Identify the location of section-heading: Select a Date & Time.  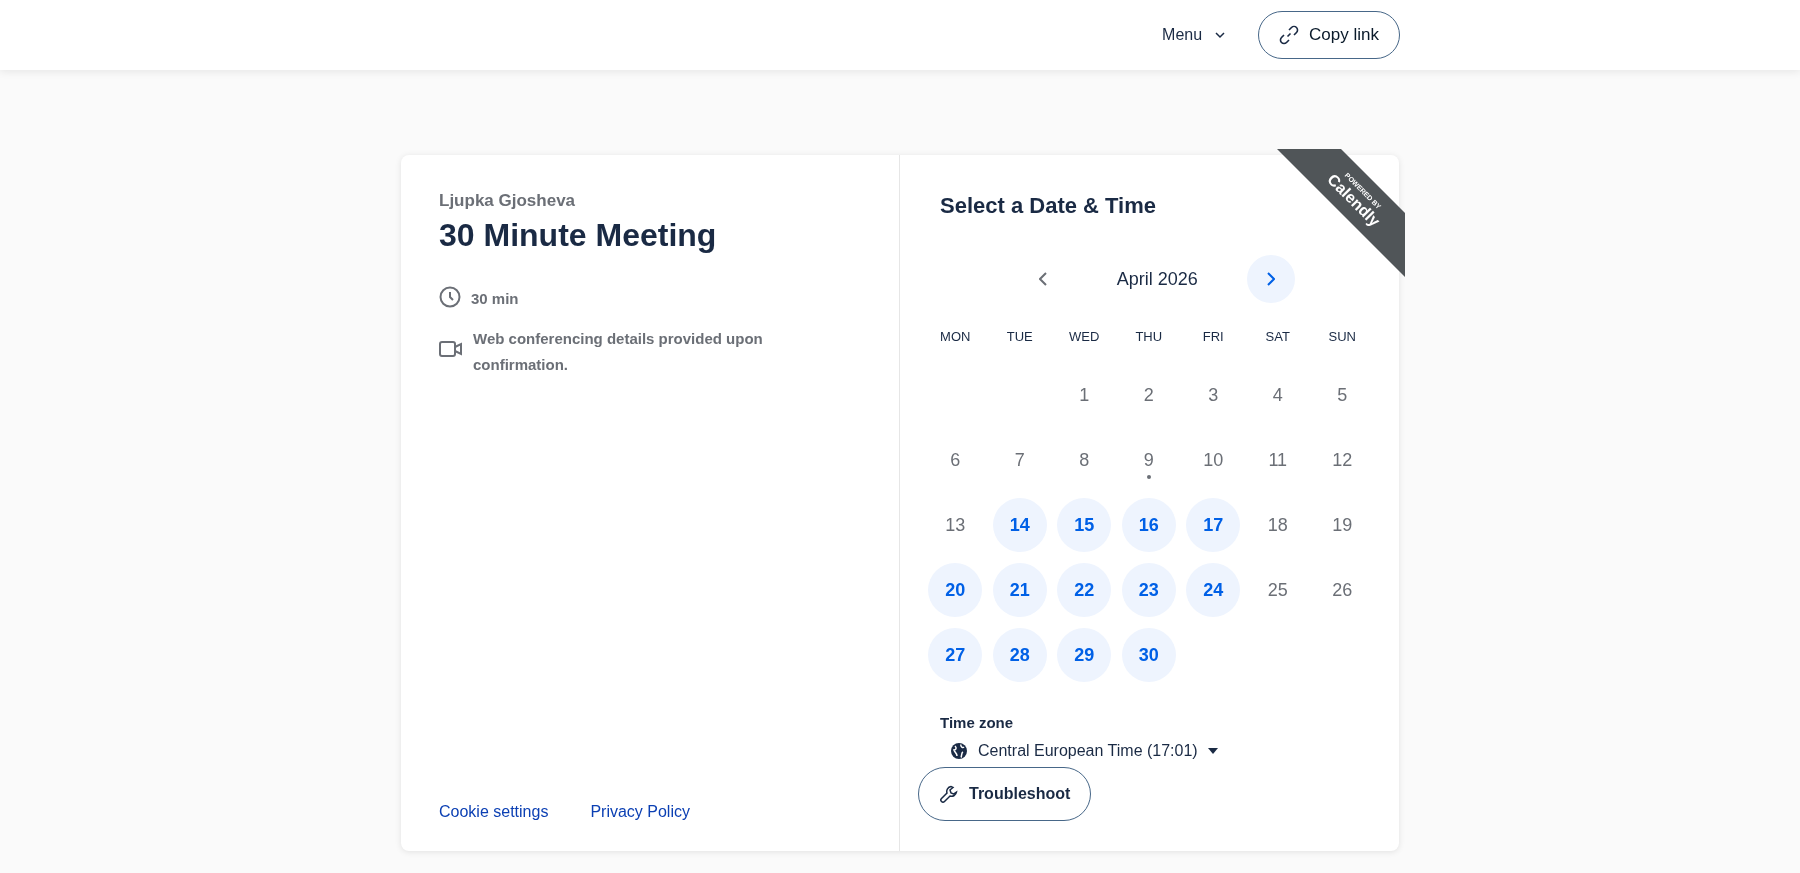
(1048, 206).